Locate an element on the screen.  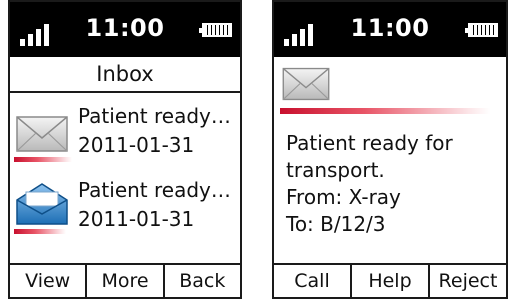
message-line: transport. is located at coordinates (335, 170).